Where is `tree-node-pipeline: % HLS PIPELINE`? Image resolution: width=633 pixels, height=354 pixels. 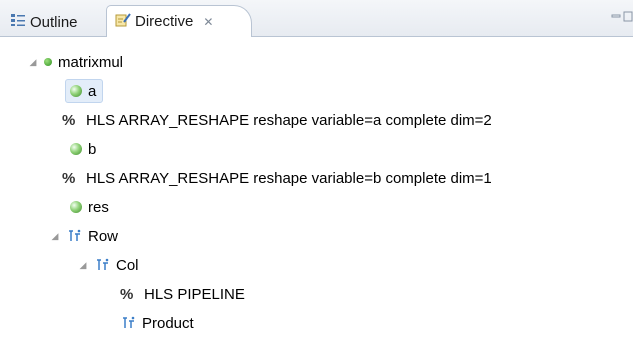 tree-node-pipeline: % HLS PIPELINE is located at coordinates (182, 294).